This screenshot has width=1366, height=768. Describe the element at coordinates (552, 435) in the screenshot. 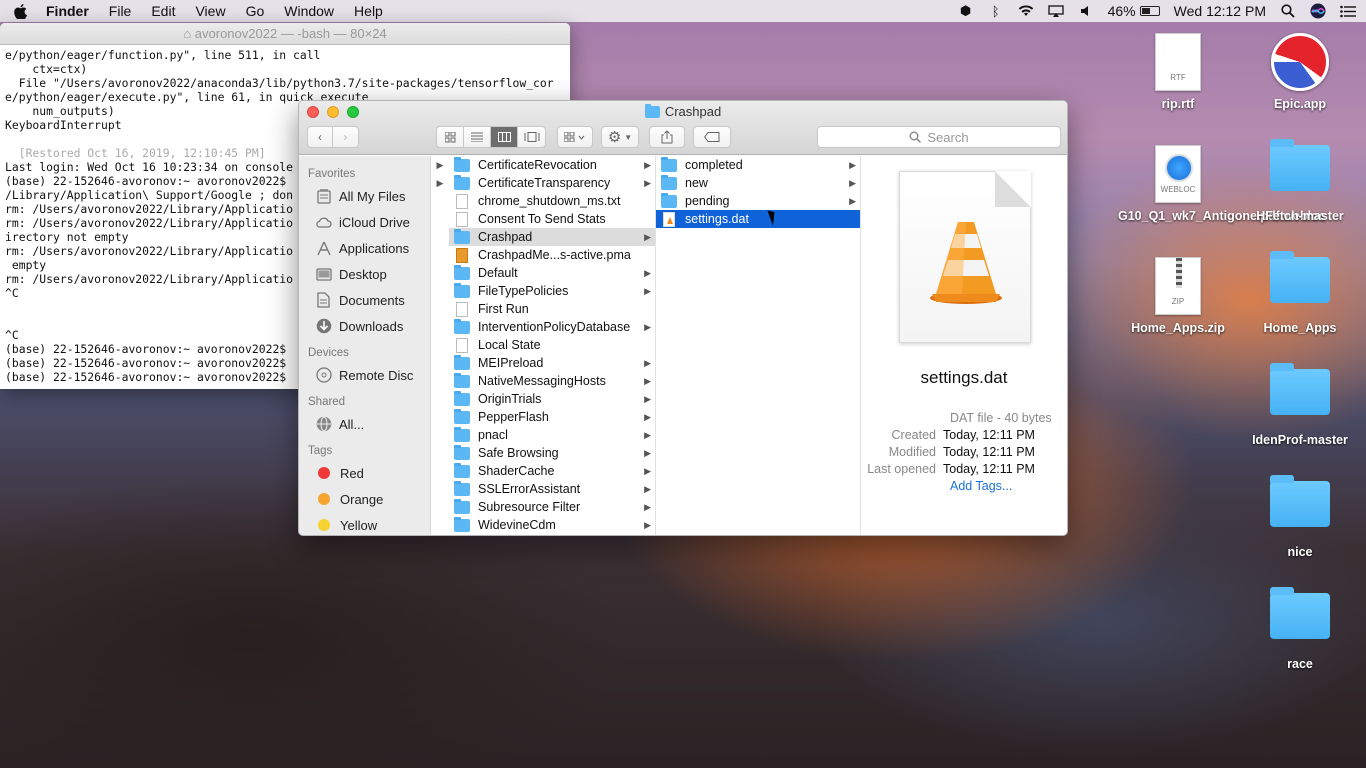

I see `folder-row: pnacl ▶` at that location.